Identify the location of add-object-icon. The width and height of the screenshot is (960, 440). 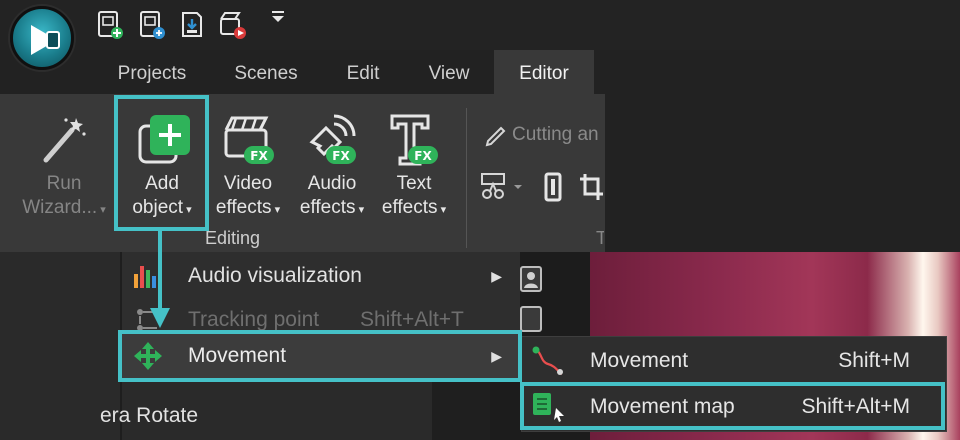
(166, 142).